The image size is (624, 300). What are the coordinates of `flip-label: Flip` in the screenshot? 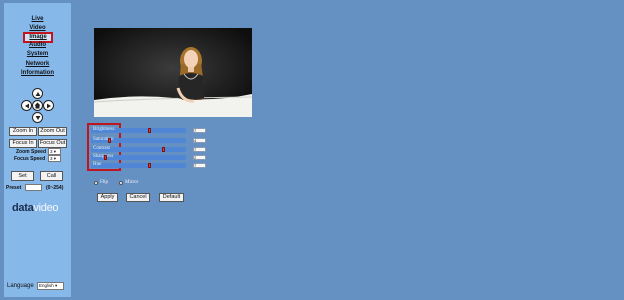 It's located at (104, 182).